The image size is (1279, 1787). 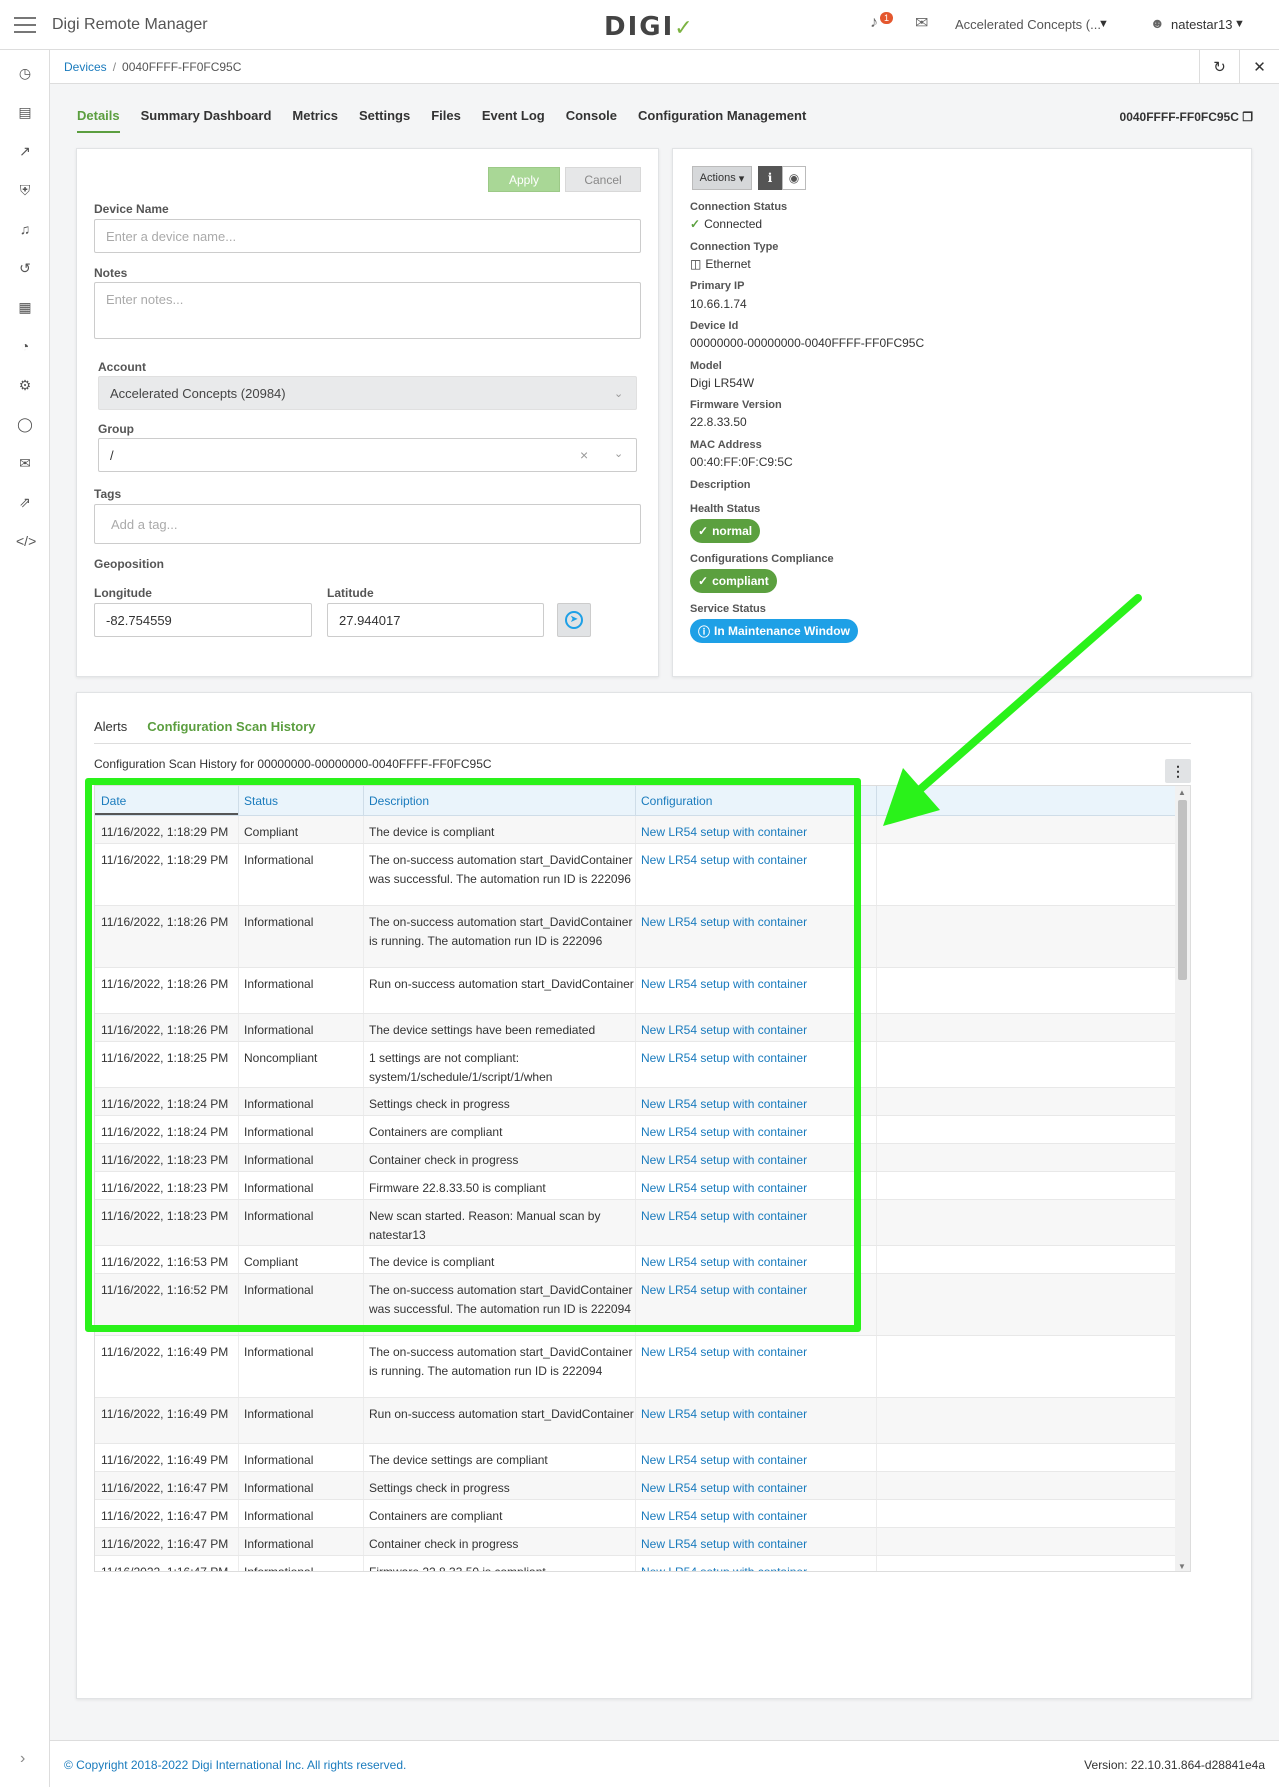 What do you see at coordinates (1182, 890) in the screenshot?
I see `scroll-thumb` at bounding box center [1182, 890].